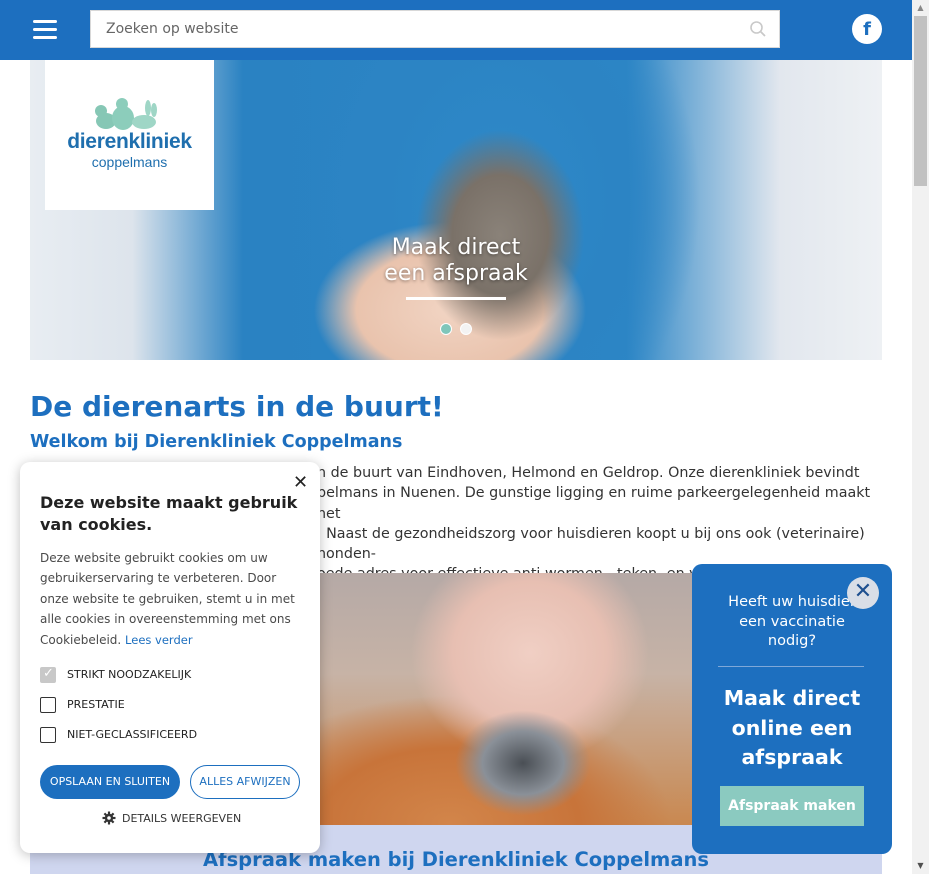 The image size is (929, 874). I want to click on hero-caption-line1: Maak direct, so click(456, 247).